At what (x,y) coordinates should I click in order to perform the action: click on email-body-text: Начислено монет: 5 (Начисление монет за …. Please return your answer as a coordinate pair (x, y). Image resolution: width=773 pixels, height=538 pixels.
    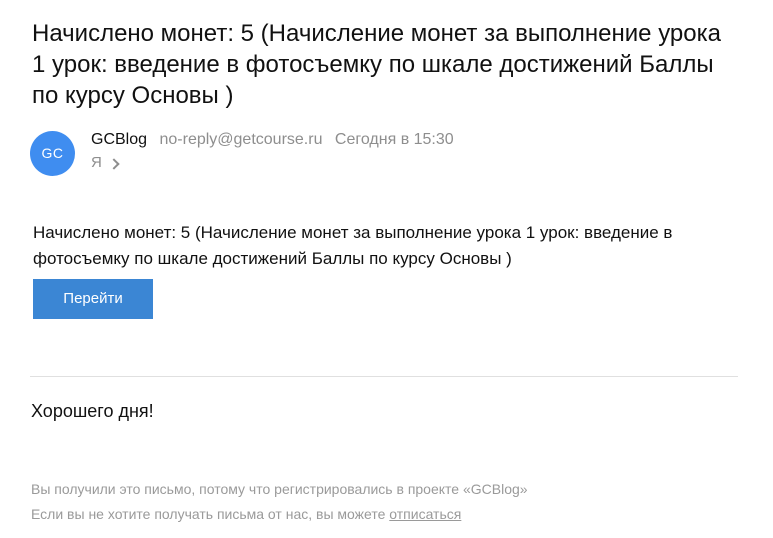
    Looking at the image, I should click on (353, 245).